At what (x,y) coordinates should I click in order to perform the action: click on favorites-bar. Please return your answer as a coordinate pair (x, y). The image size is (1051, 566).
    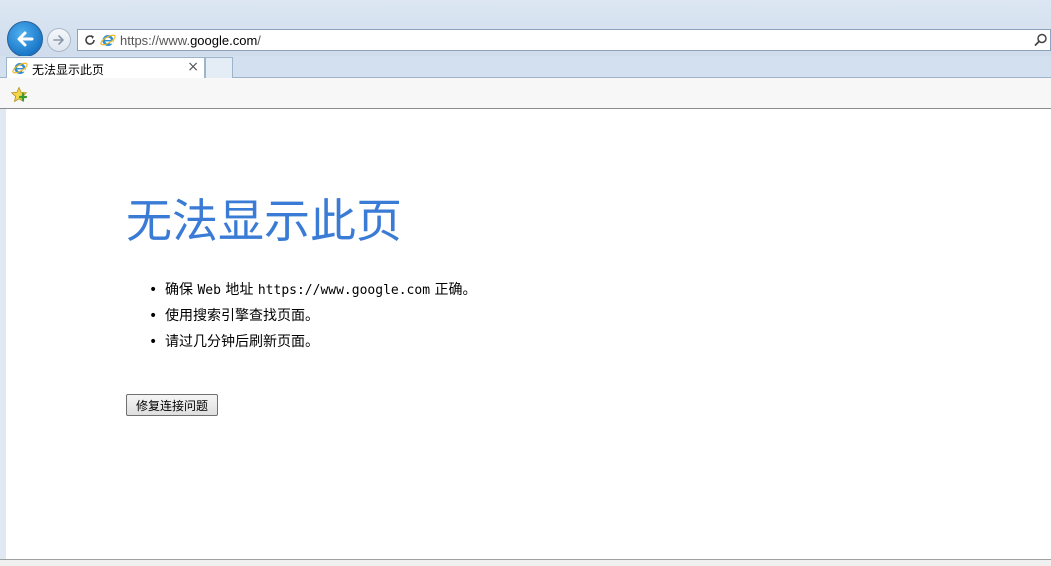
    Looking at the image, I should click on (525, 93).